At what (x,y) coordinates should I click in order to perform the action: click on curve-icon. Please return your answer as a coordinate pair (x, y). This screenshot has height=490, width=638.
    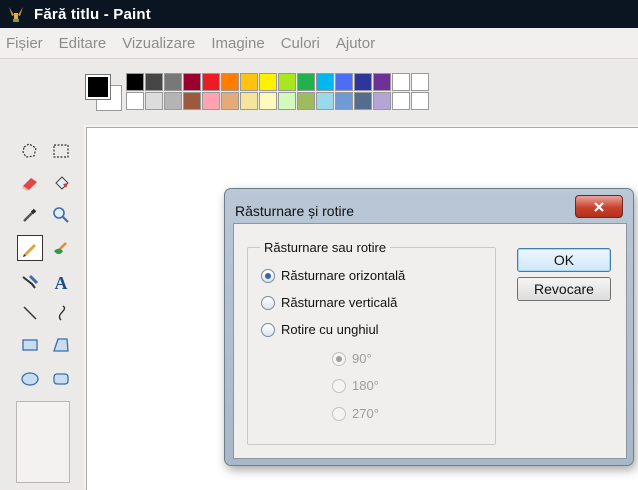
    Looking at the image, I should click on (62, 313).